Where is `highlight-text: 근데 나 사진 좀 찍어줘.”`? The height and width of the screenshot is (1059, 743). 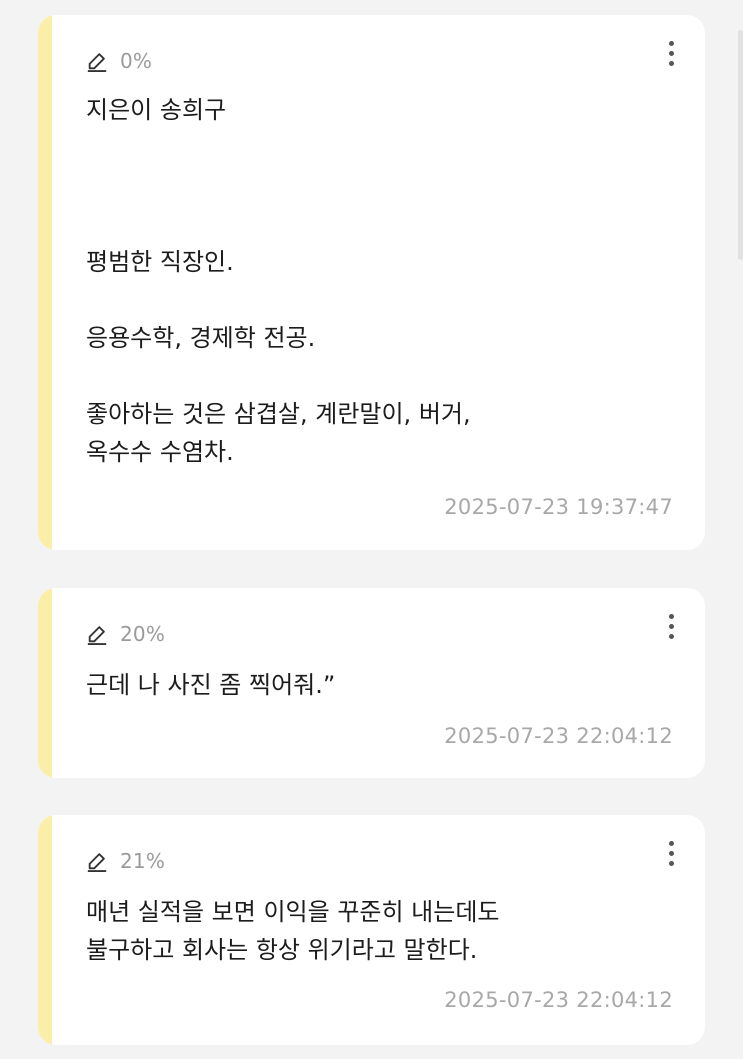
highlight-text: 근데 나 사진 좀 찍어줘.” is located at coordinates (375, 685).